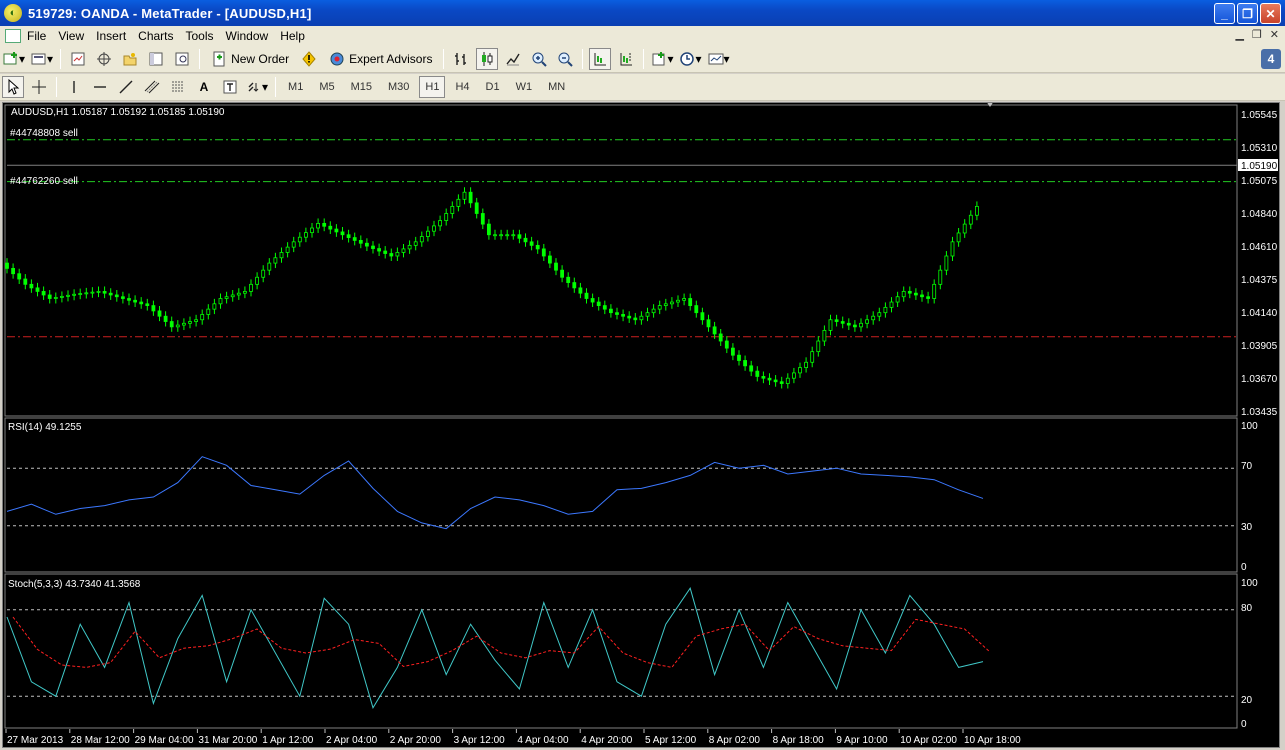  I want to click on timeframe-h4: H4, so click(462, 87).